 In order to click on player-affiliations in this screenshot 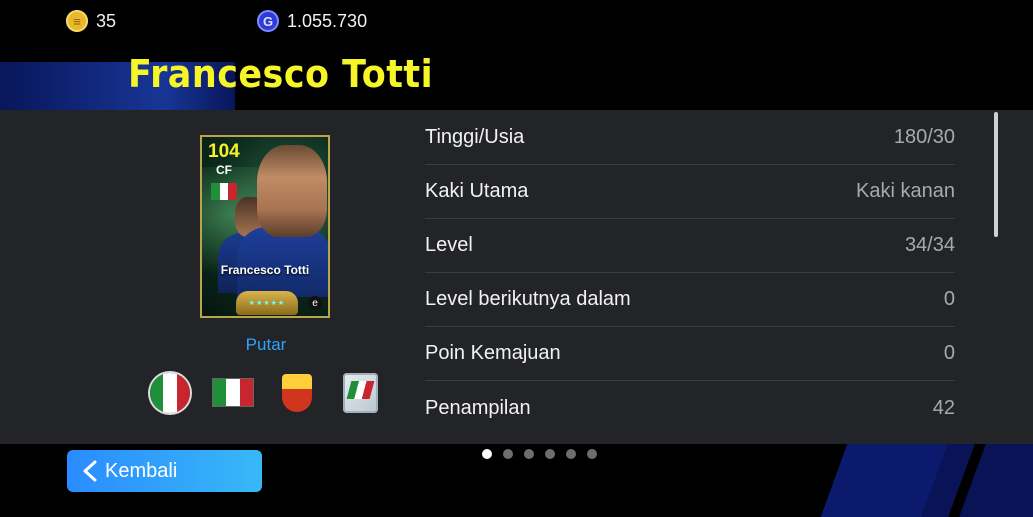, I will do `click(265, 393)`.